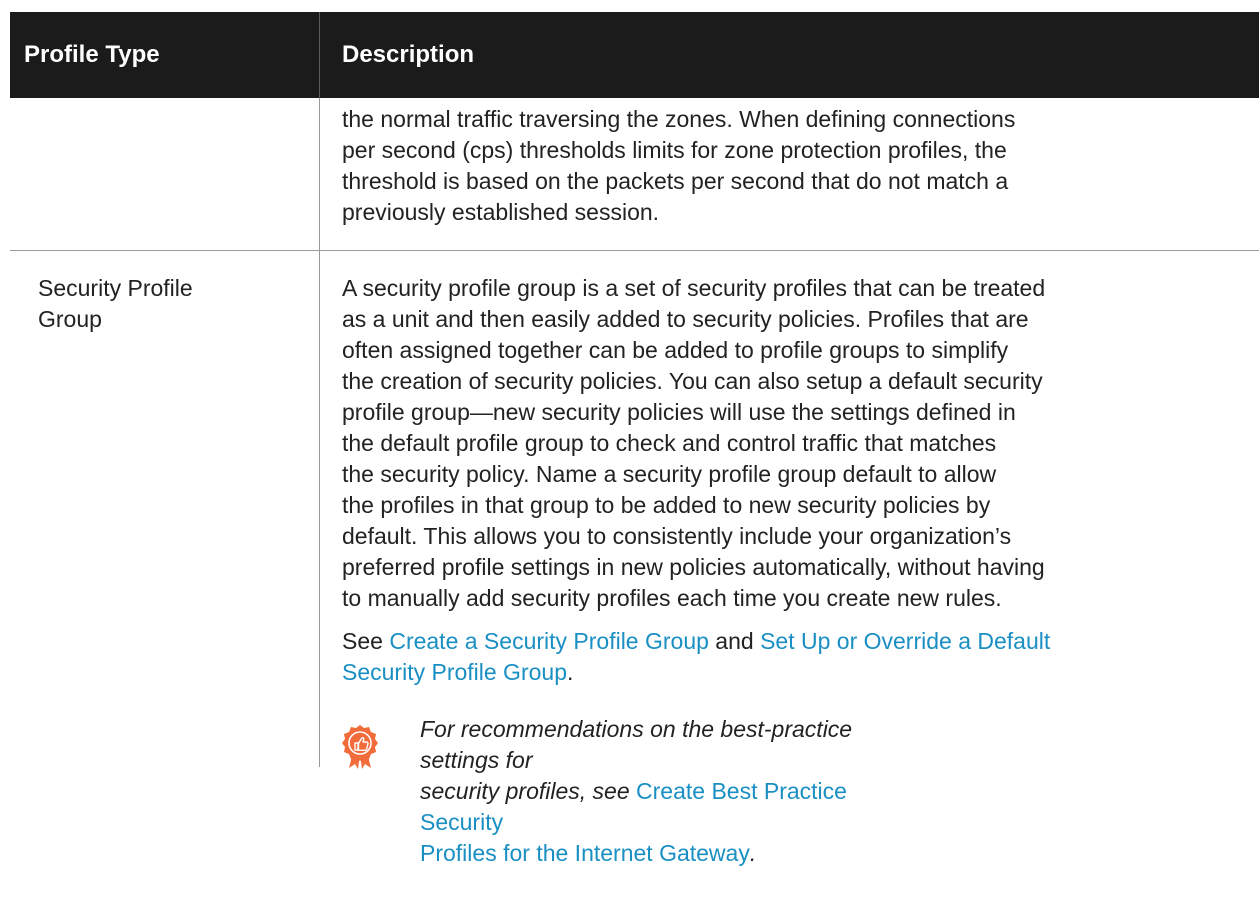 The width and height of the screenshot is (1259, 909). Describe the element at coordinates (753, 853) in the screenshot. I see `note-suffix: .` at that location.